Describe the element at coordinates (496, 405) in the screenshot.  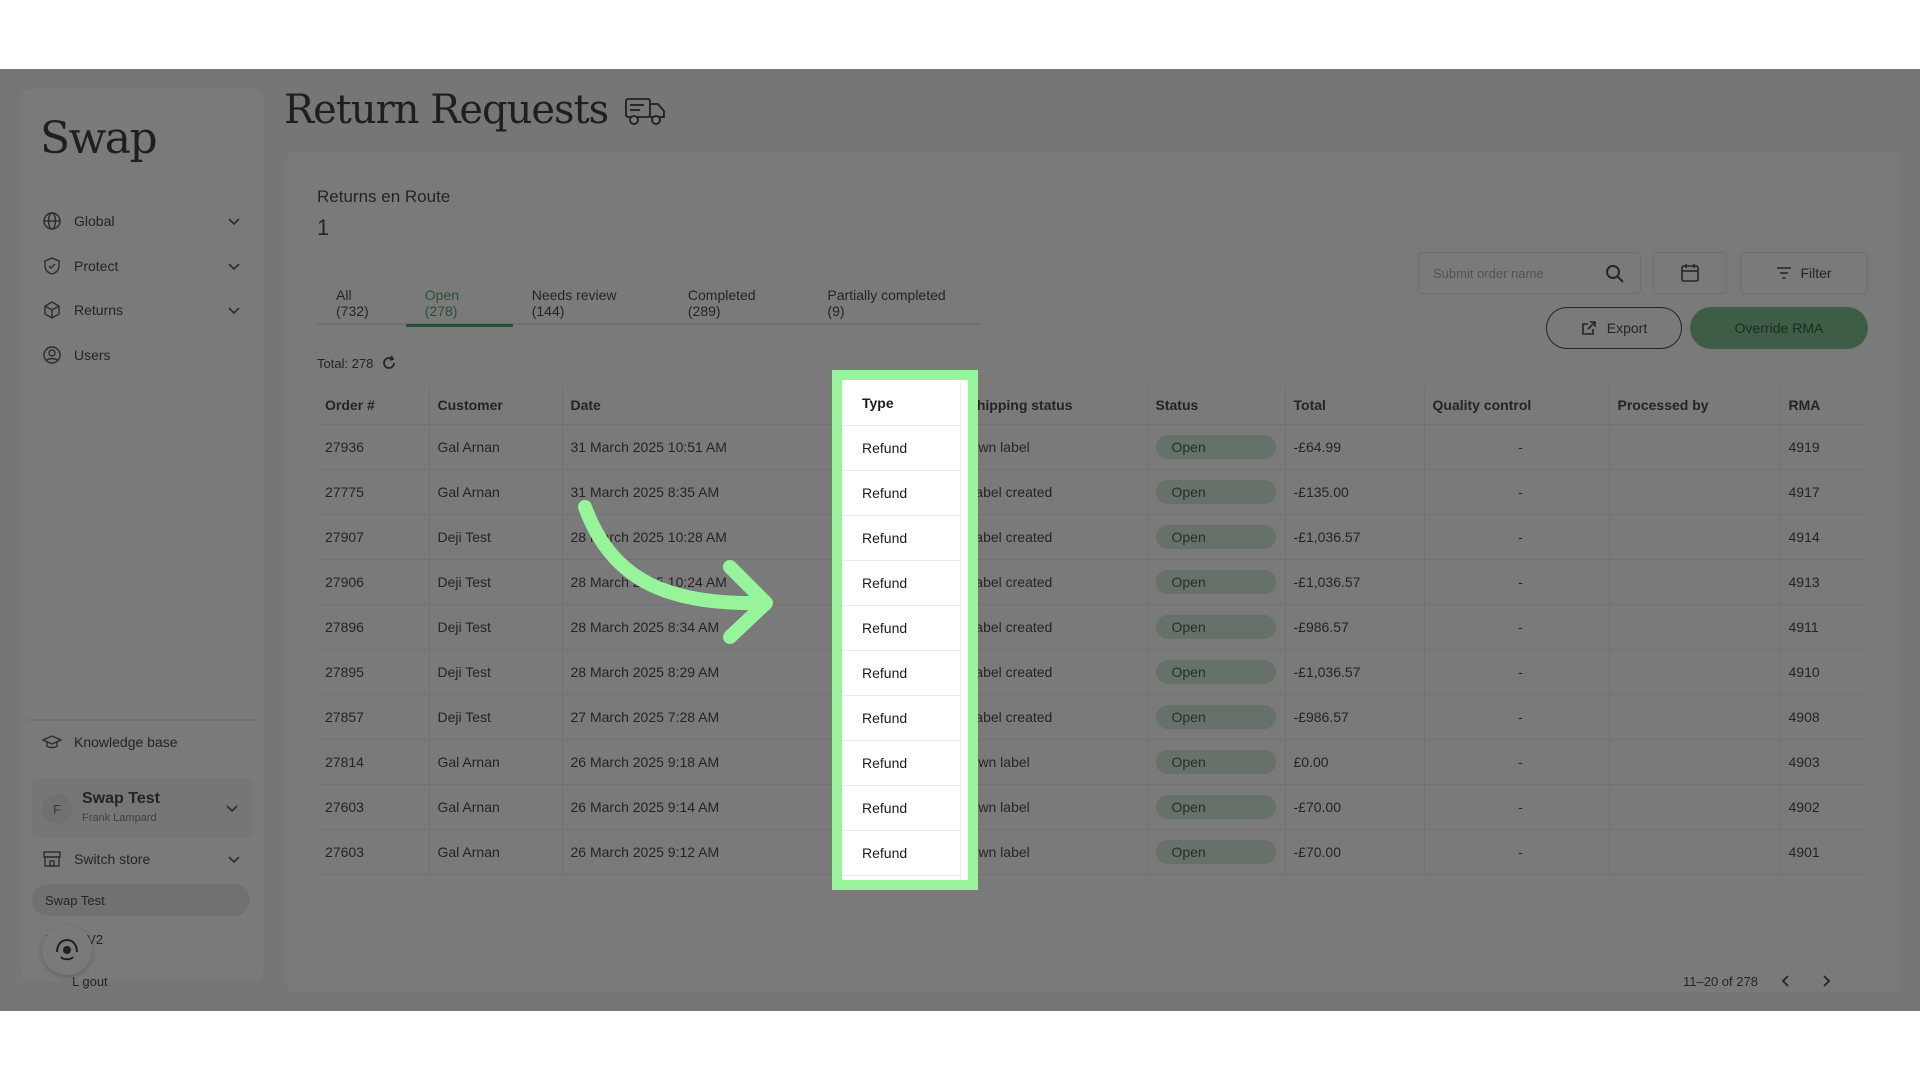
I see `column-header: Customer` at that location.